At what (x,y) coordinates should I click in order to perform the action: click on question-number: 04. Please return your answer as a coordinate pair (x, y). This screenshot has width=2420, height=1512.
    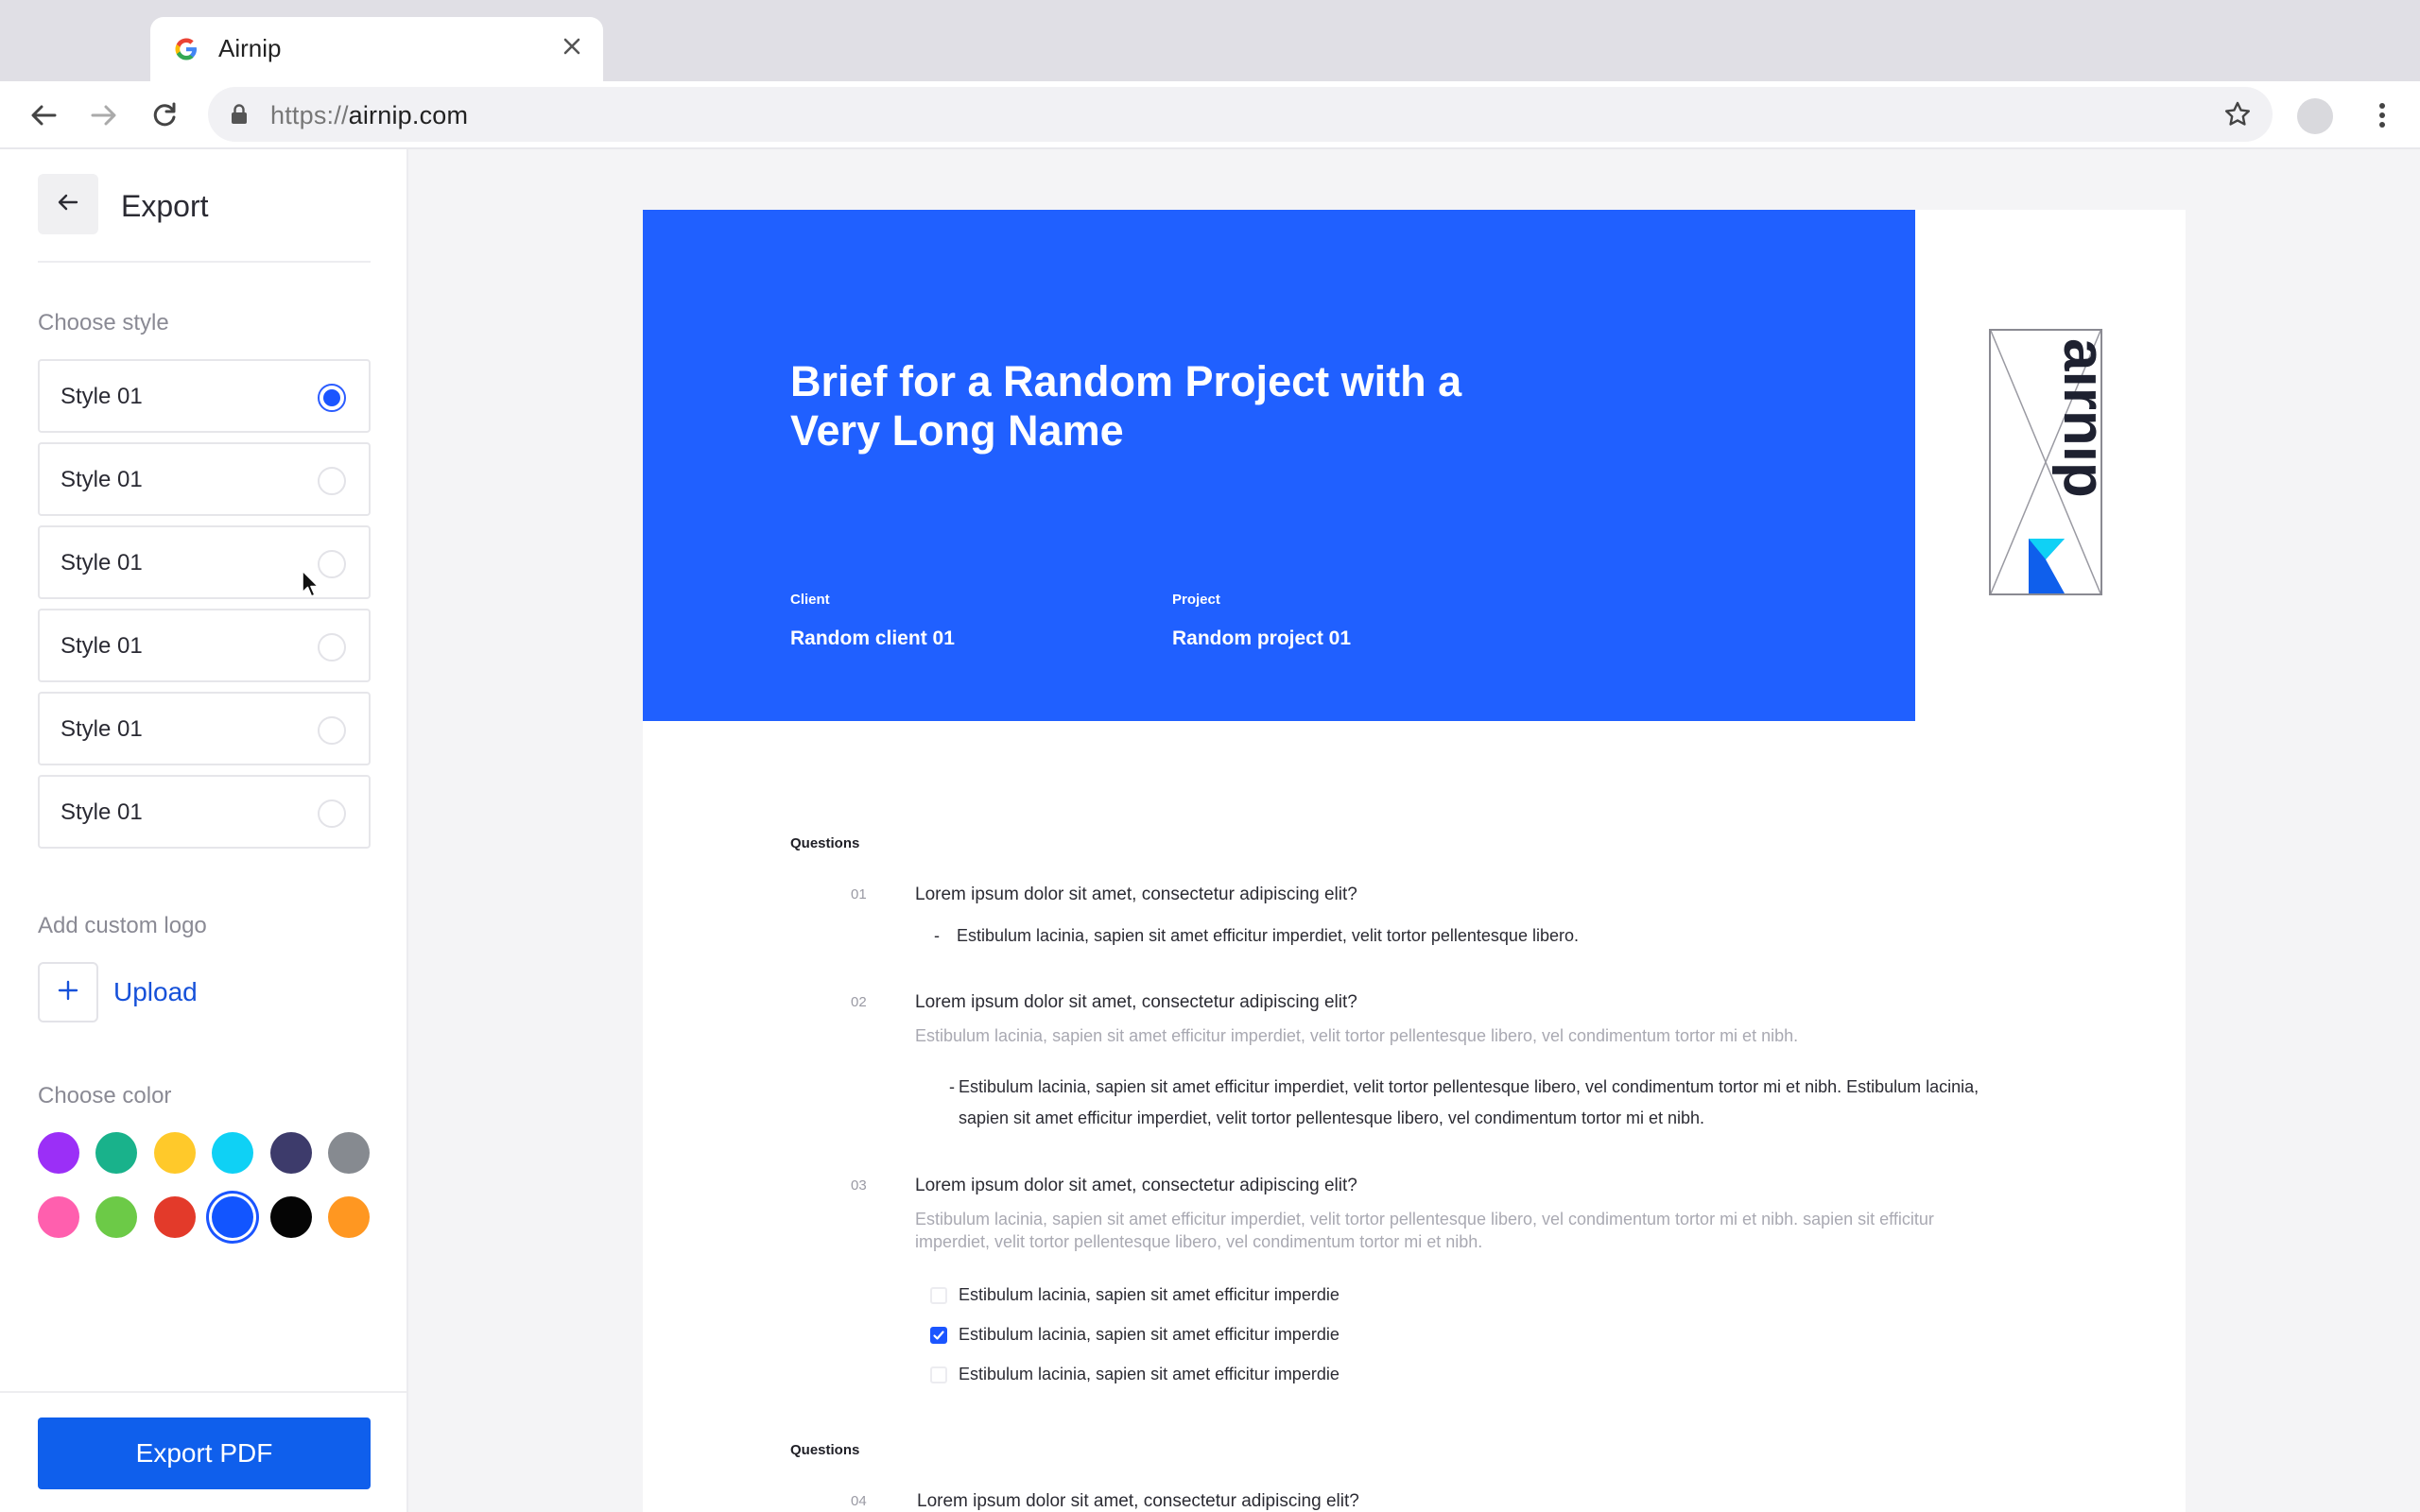
    Looking at the image, I should click on (859, 1501).